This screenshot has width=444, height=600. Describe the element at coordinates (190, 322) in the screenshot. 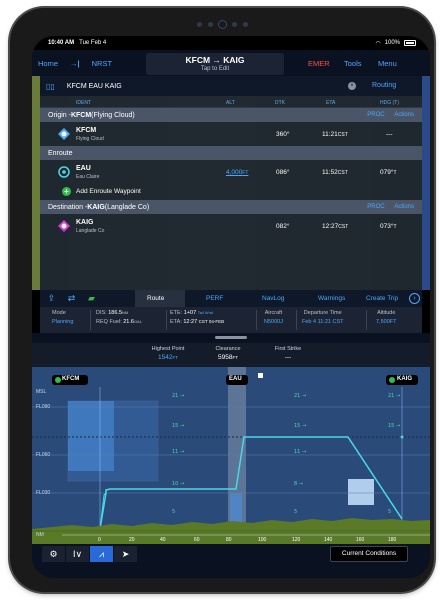

I see `eta-value: 12:27` at that location.